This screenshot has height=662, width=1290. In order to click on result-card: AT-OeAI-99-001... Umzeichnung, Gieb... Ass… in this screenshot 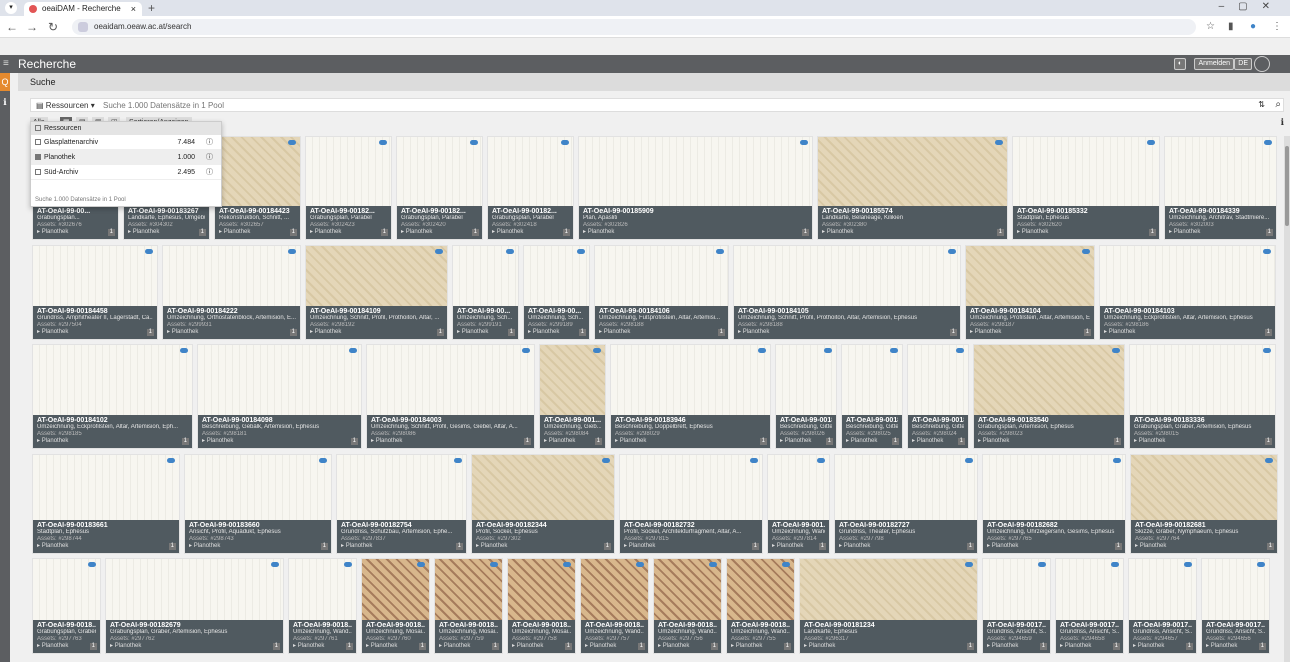, I will do `click(572, 396)`.